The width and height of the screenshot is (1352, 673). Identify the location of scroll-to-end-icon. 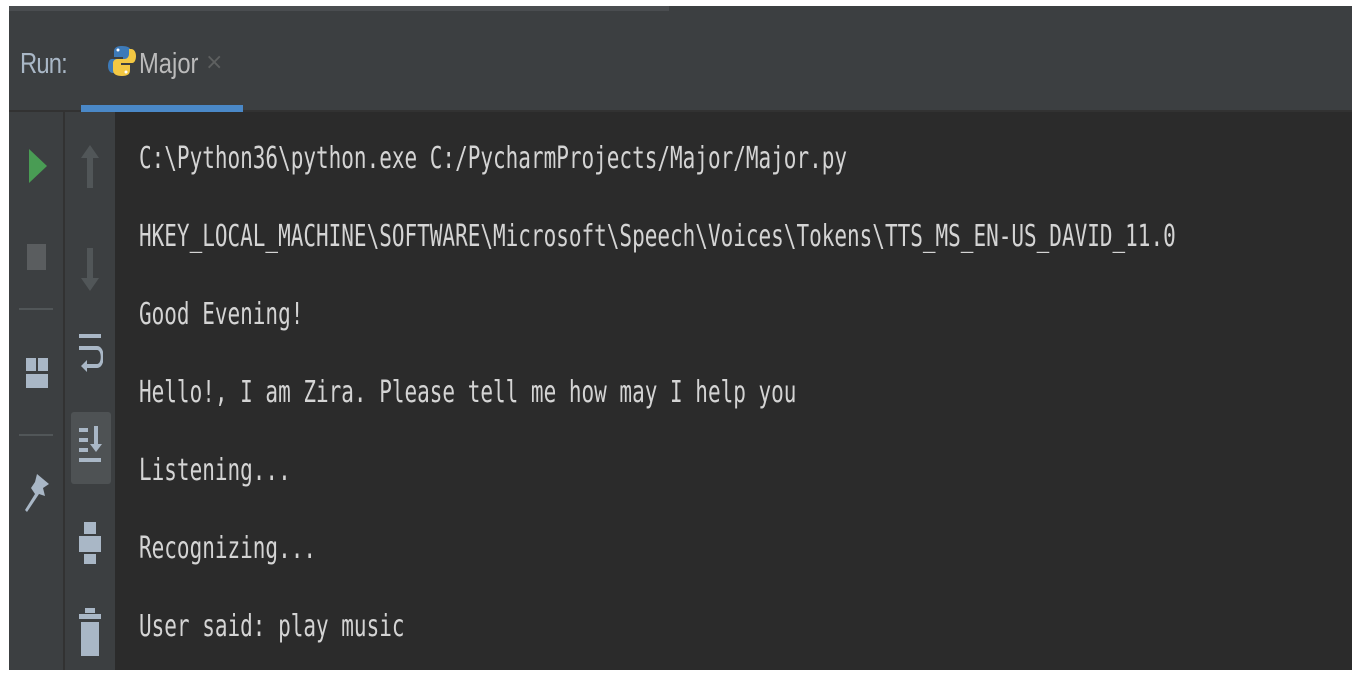
(90, 448).